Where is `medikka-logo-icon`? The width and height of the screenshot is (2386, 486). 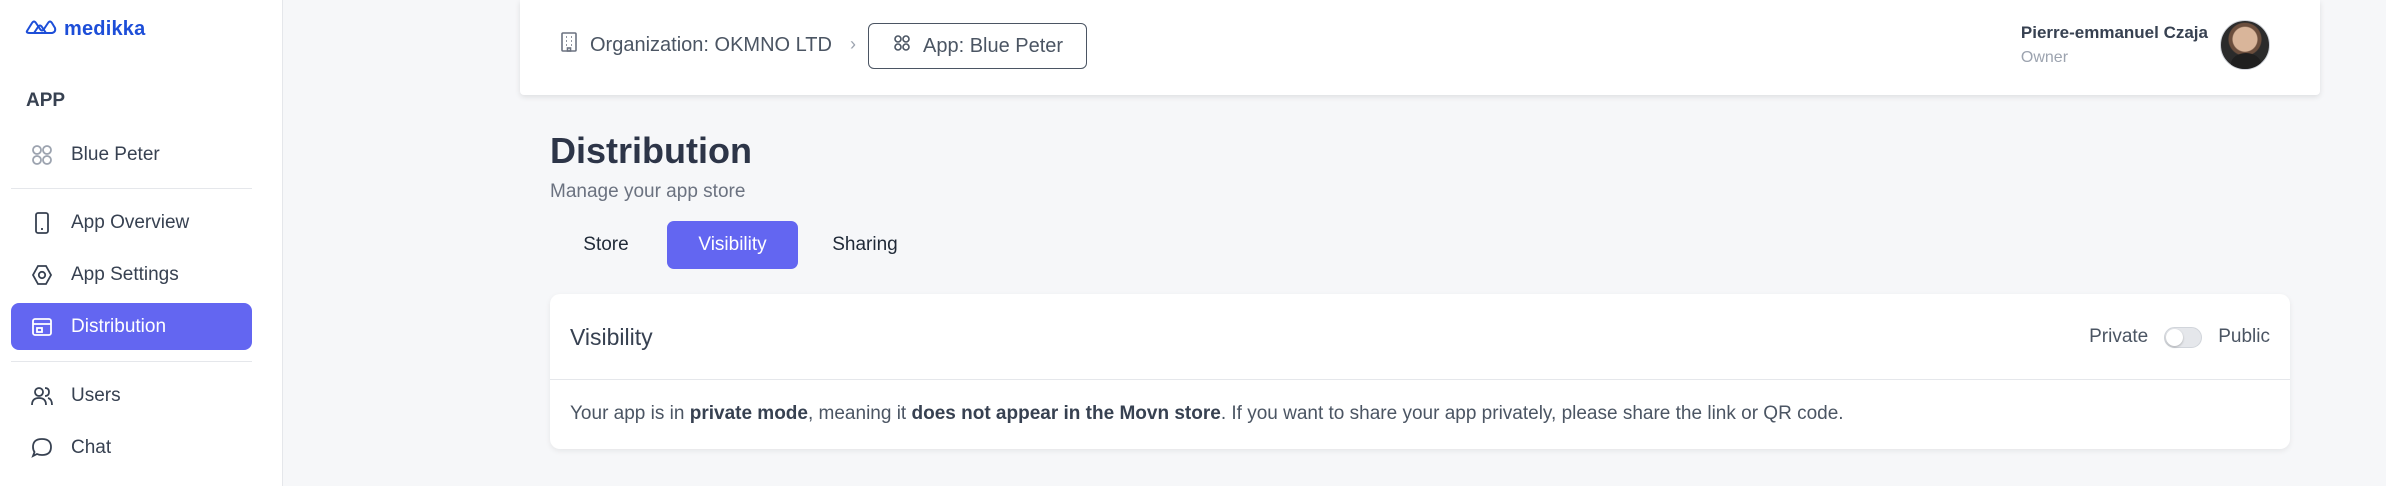 medikka-logo-icon is located at coordinates (41, 29).